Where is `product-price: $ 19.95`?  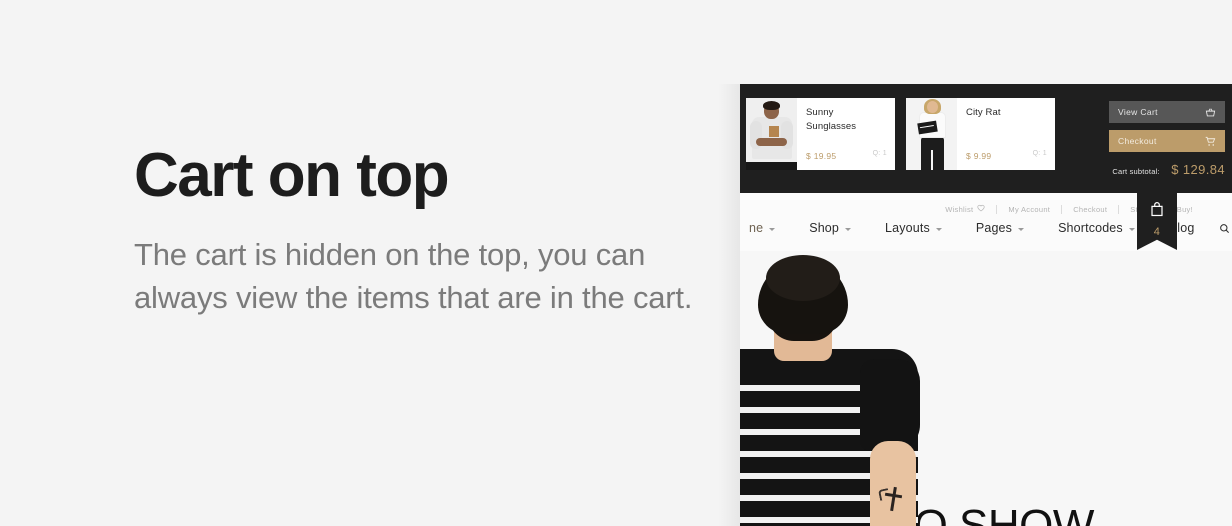 product-price: $ 19.95 is located at coordinates (821, 156).